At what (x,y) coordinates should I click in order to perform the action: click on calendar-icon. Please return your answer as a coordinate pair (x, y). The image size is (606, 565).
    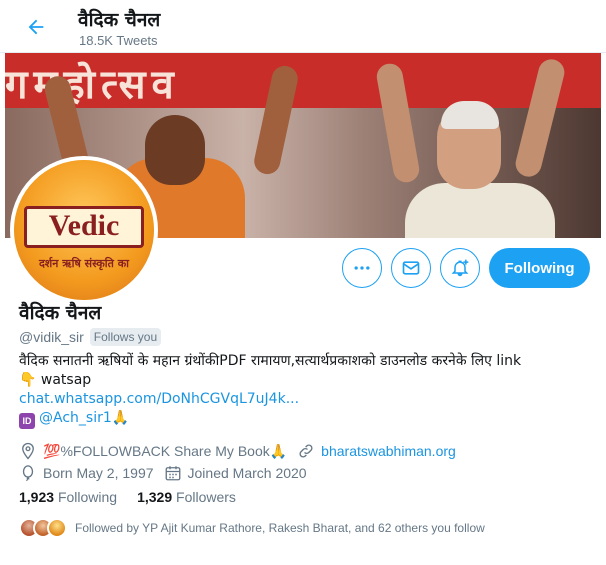
    Looking at the image, I should click on (172, 473).